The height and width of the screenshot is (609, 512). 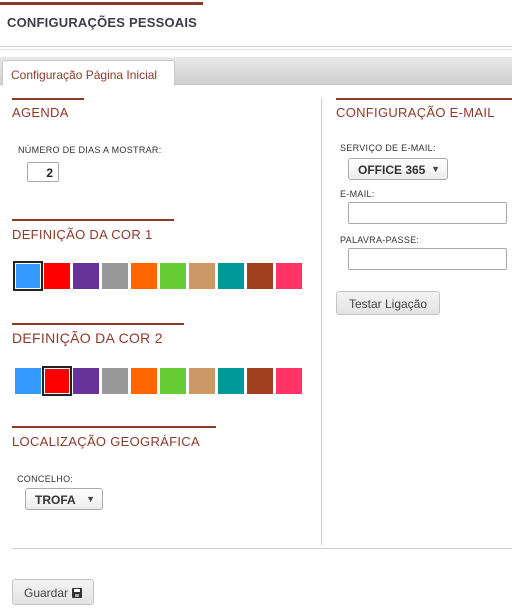 I want to click on test-connection-button: Testar Ligação, so click(x=388, y=303).